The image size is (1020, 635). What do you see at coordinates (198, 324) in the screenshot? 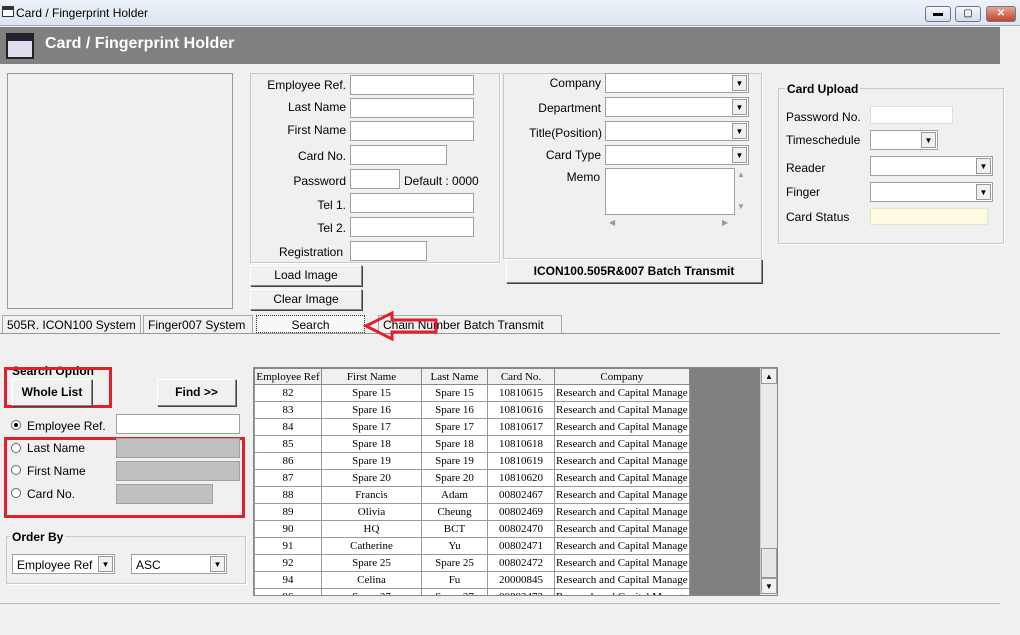
I see `tab-finger007: Finger007 System` at bounding box center [198, 324].